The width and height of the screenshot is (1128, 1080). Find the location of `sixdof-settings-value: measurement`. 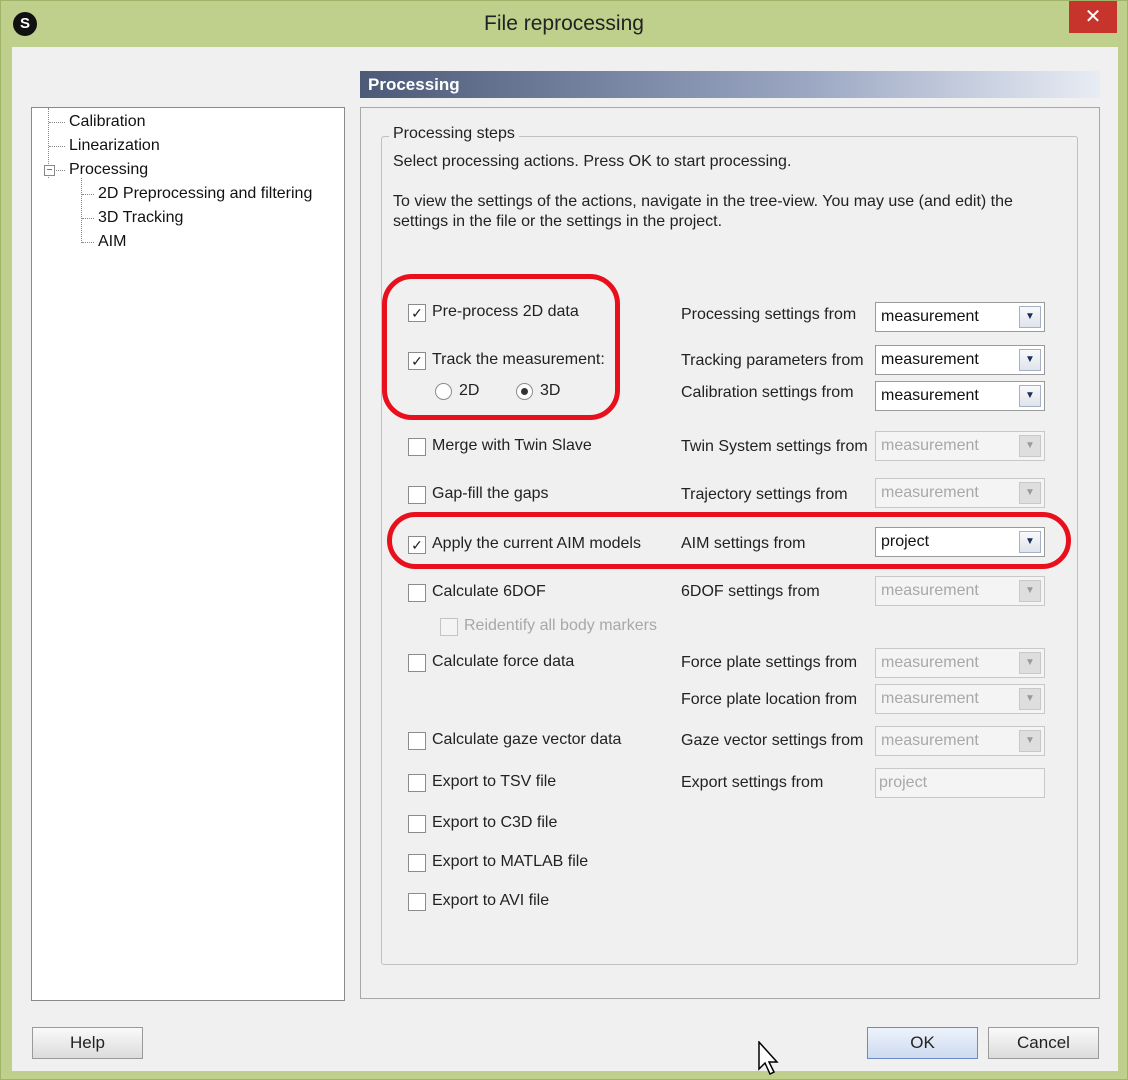

sixdof-settings-value: measurement is located at coordinates (930, 590).